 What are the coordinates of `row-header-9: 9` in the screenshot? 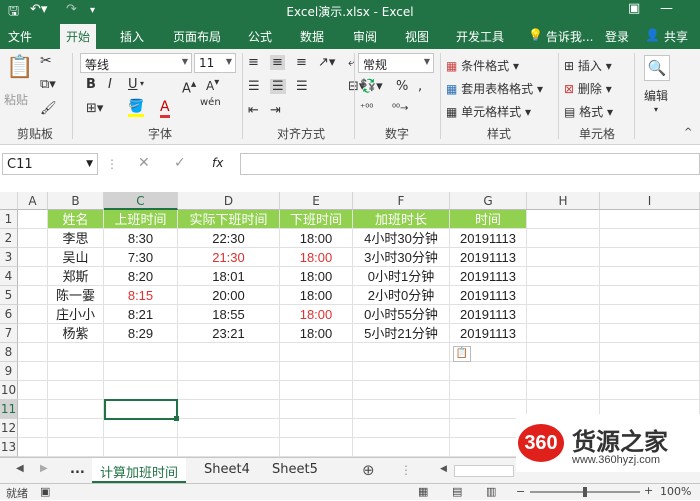 It's located at (9, 371).